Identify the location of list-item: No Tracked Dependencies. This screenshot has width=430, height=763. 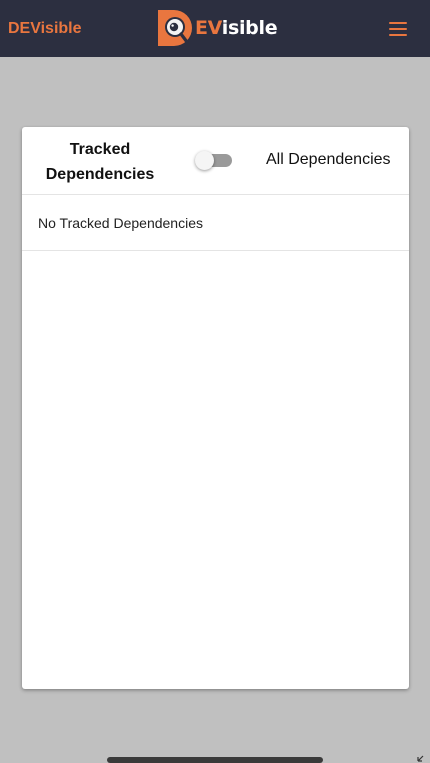
(215, 223).